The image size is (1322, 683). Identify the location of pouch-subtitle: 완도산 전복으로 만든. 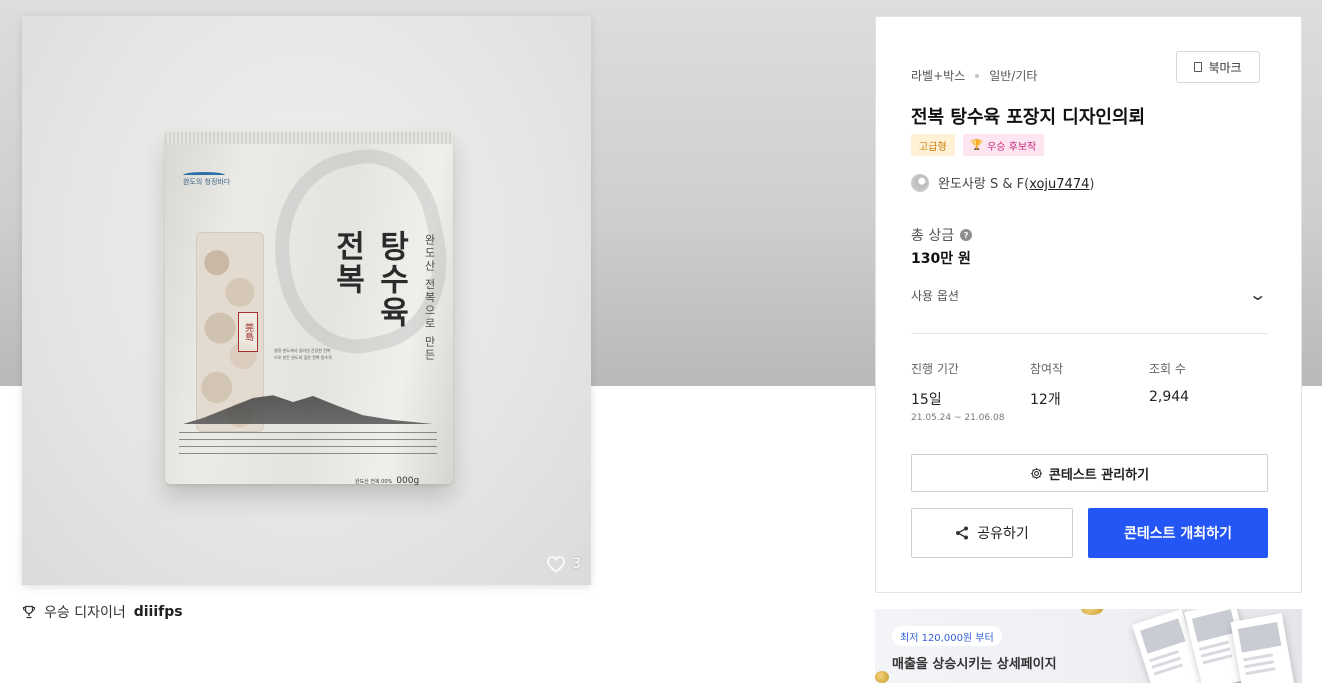
(429, 298).